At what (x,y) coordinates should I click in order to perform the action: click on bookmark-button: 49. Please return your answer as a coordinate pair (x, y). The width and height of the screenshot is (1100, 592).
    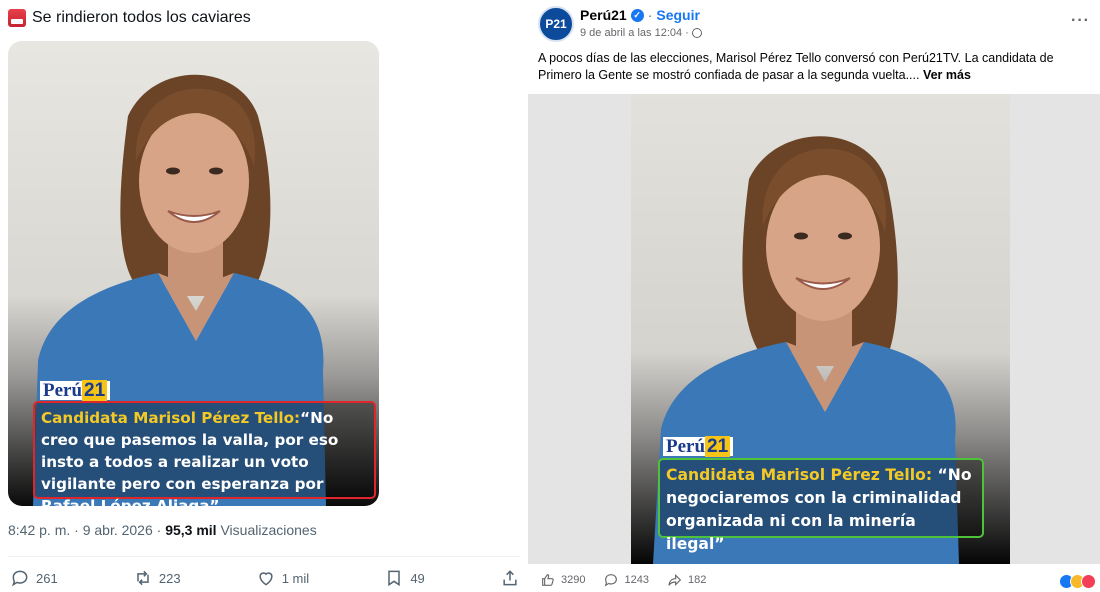
    Looking at the image, I should click on (404, 578).